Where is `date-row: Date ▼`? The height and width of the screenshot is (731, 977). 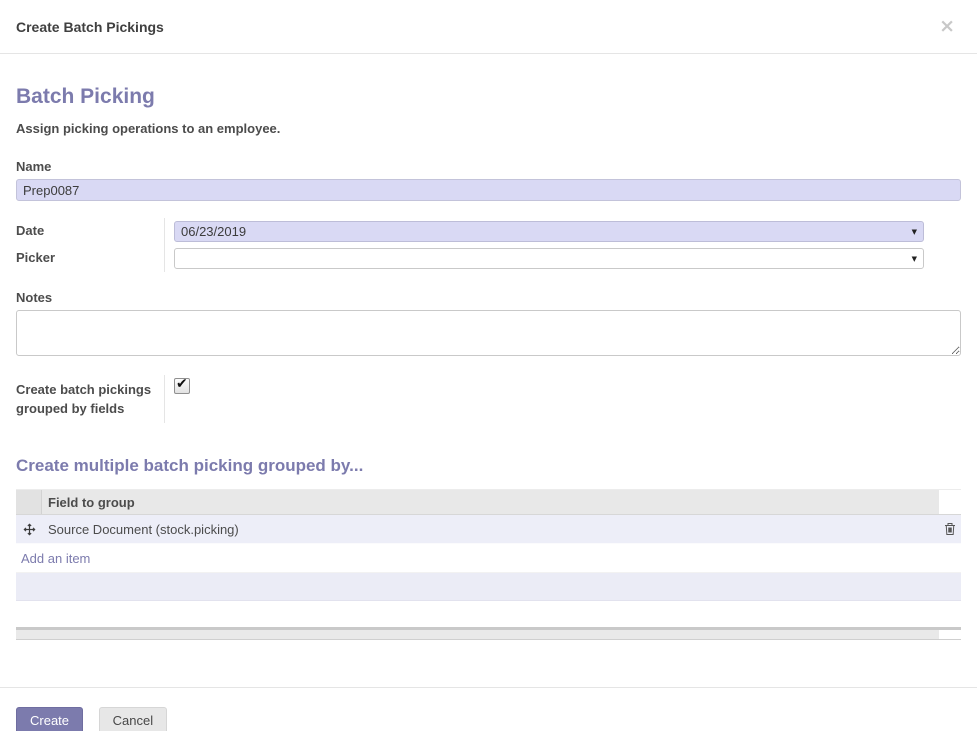
date-row: Date ▼ is located at coordinates (488, 231).